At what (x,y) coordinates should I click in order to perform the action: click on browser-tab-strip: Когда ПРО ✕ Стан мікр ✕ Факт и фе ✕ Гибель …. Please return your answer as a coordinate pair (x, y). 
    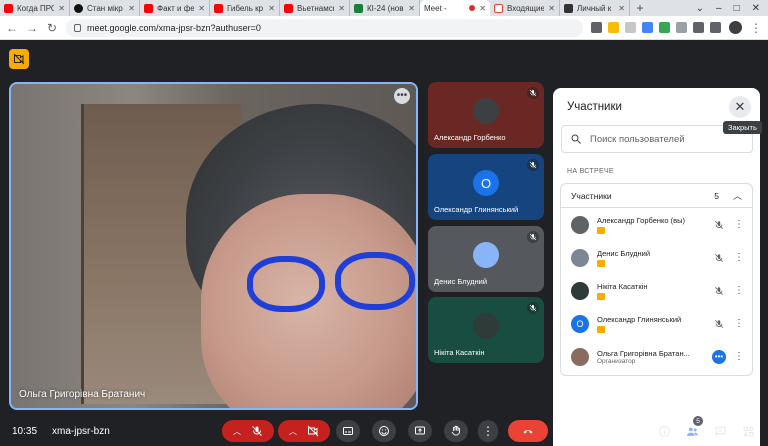
    Looking at the image, I should click on (384, 8).